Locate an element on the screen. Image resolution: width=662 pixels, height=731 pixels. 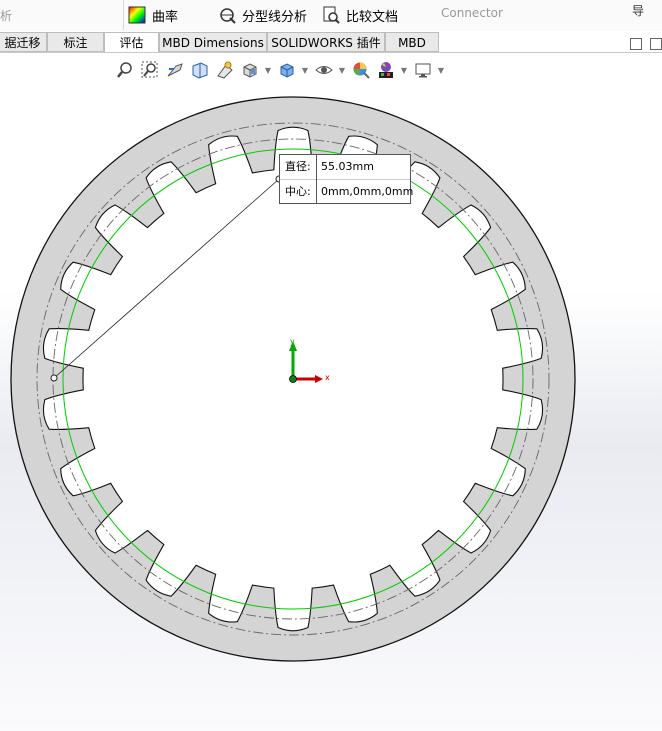
zoom-to-fit-icon is located at coordinates (124, 70).